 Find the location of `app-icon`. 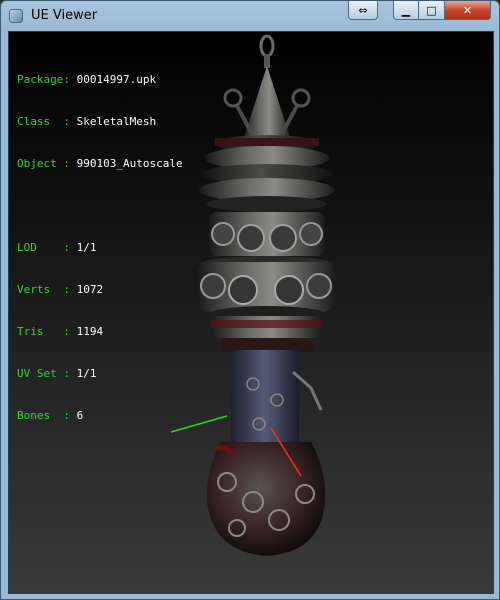

app-icon is located at coordinates (16, 16).